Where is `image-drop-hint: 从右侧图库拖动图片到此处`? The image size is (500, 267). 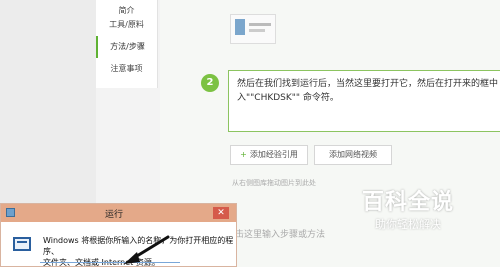 image-drop-hint: 从右侧图库拖动图片到此处 is located at coordinates (274, 183).